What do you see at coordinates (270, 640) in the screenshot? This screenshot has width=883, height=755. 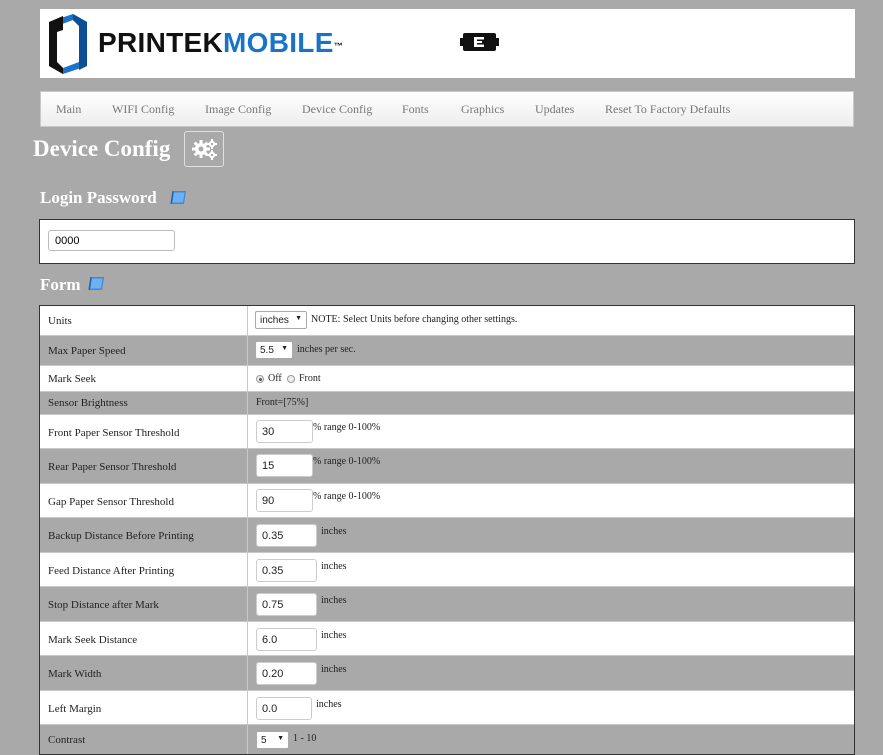 I see `mark-seek-distance-value: 6.0` at bounding box center [270, 640].